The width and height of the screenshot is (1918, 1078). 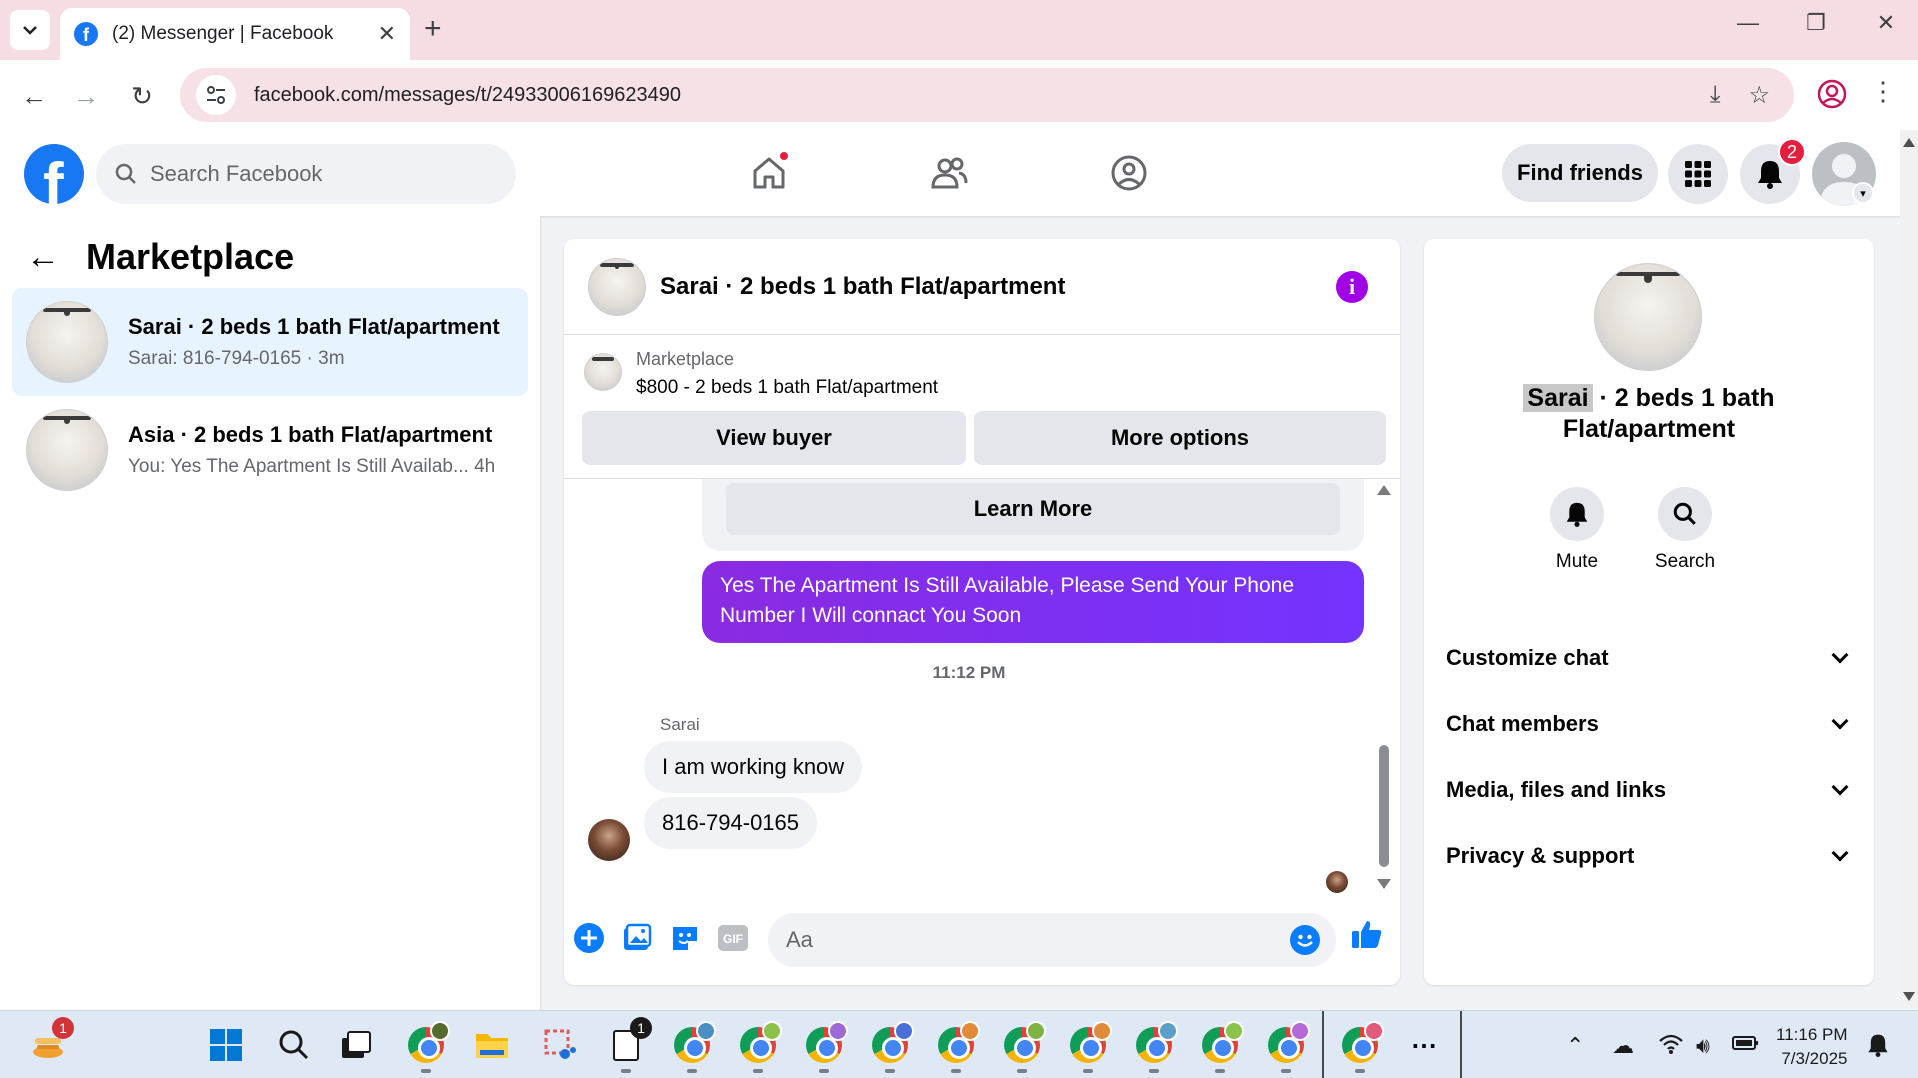 I want to click on chrome-profile-5-icon, so click(x=958, y=1043).